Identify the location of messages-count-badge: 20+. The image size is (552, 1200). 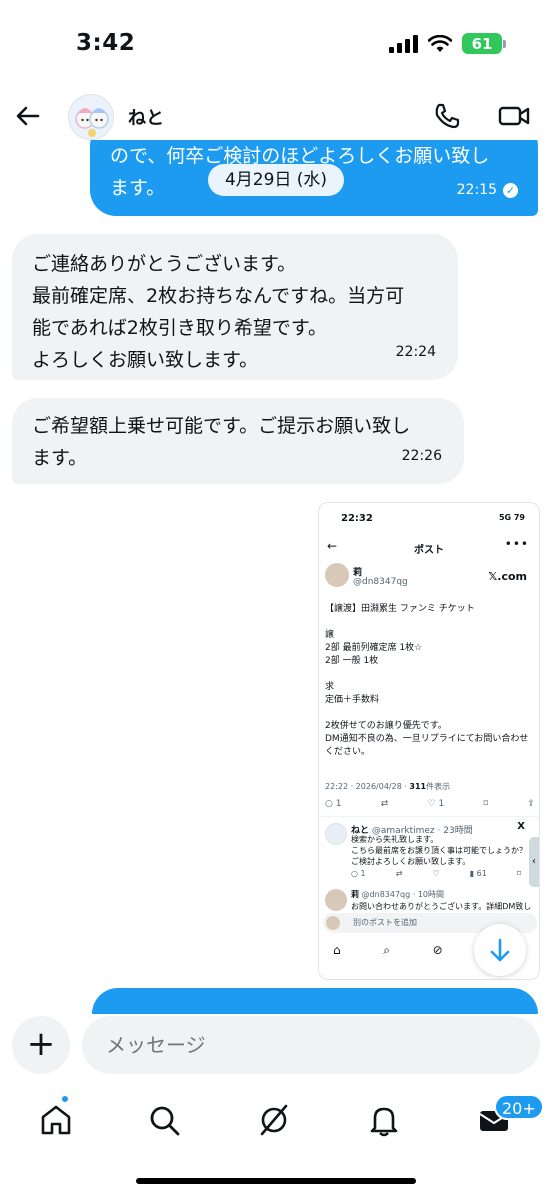
(519, 1107).